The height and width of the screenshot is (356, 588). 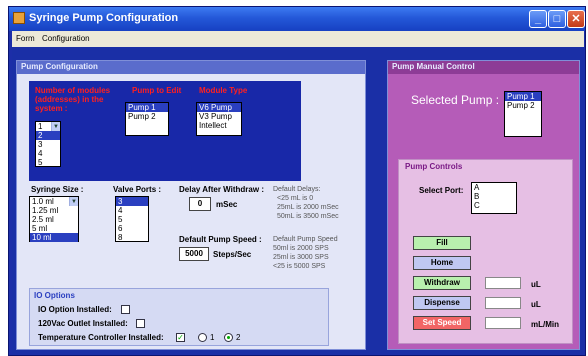 I want to click on home-button: Home, so click(x=442, y=263).